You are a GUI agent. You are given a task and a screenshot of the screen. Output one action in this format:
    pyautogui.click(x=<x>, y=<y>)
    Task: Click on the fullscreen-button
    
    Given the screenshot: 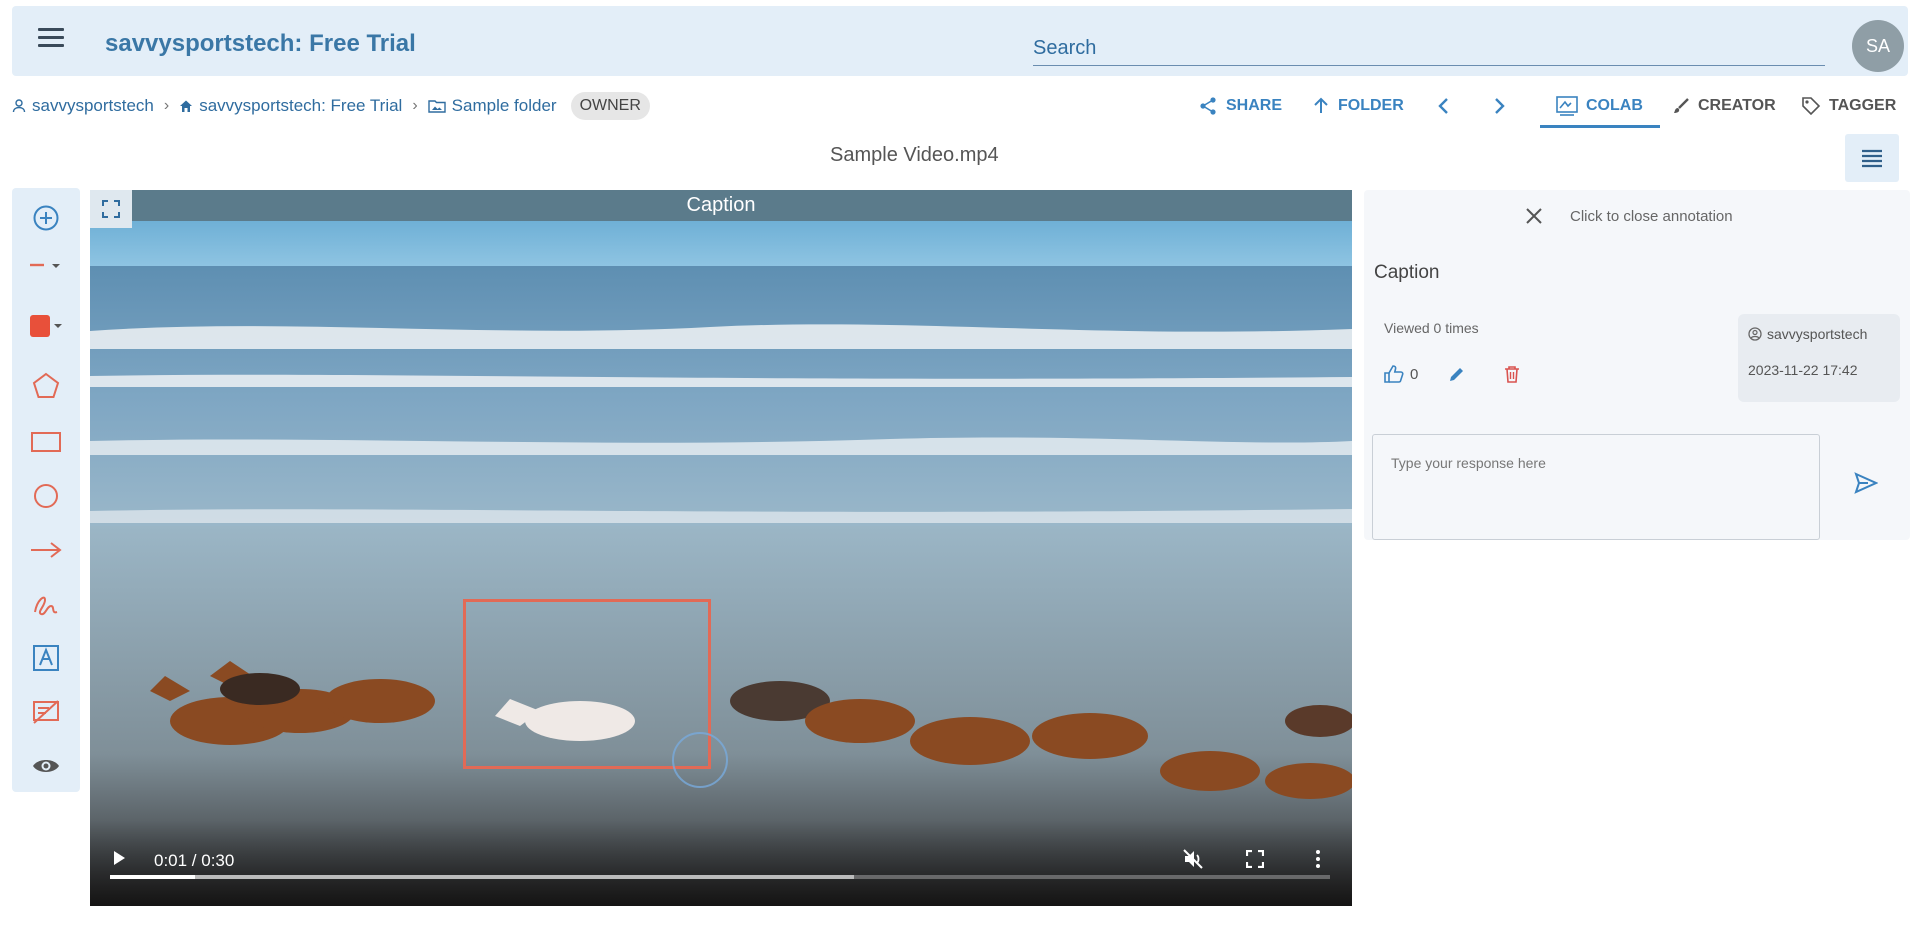 What is the action you would take?
    pyautogui.click(x=1255, y=859)
    